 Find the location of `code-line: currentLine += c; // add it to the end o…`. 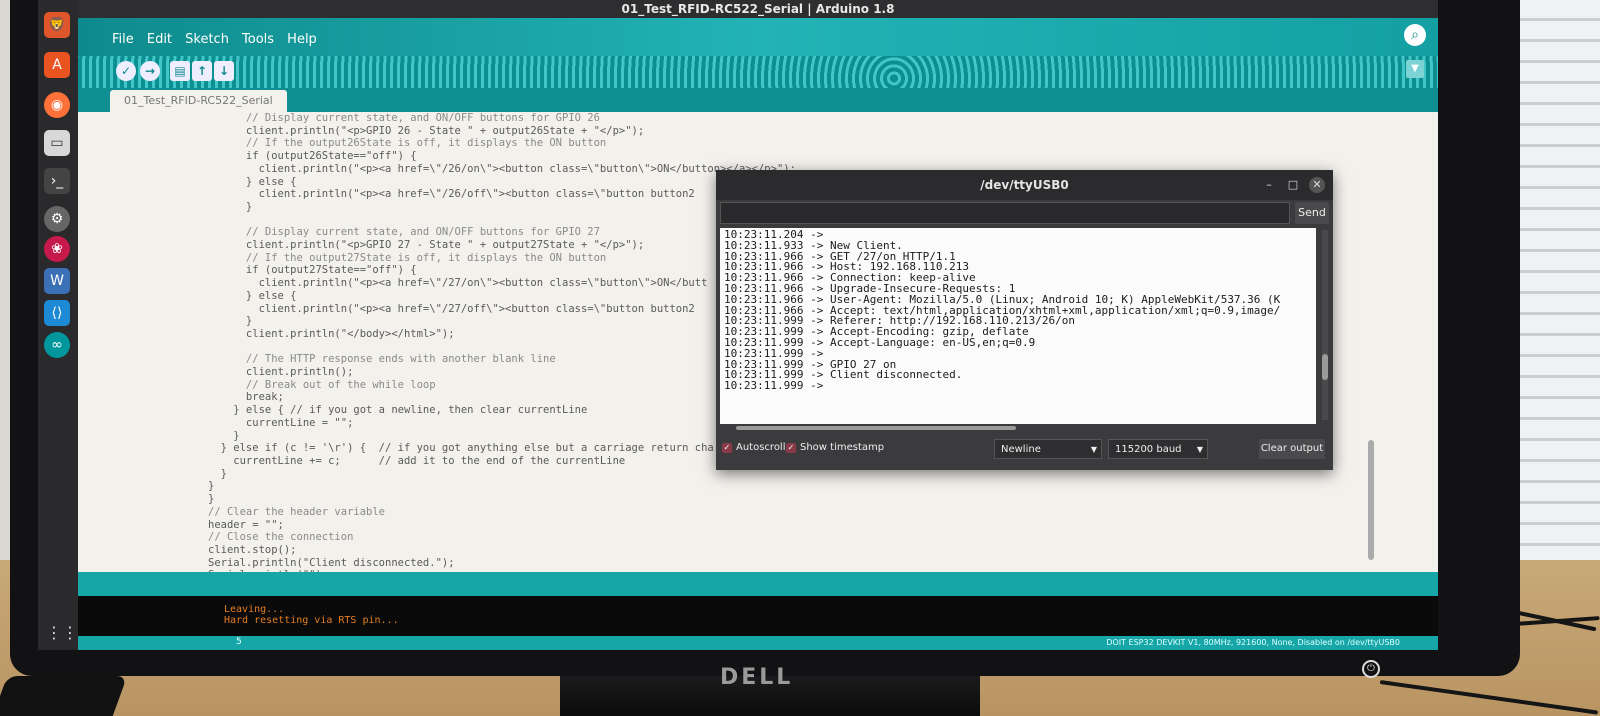

code-line: currentLine += c; // add it to the end o… is located at coordinates (429, 460).